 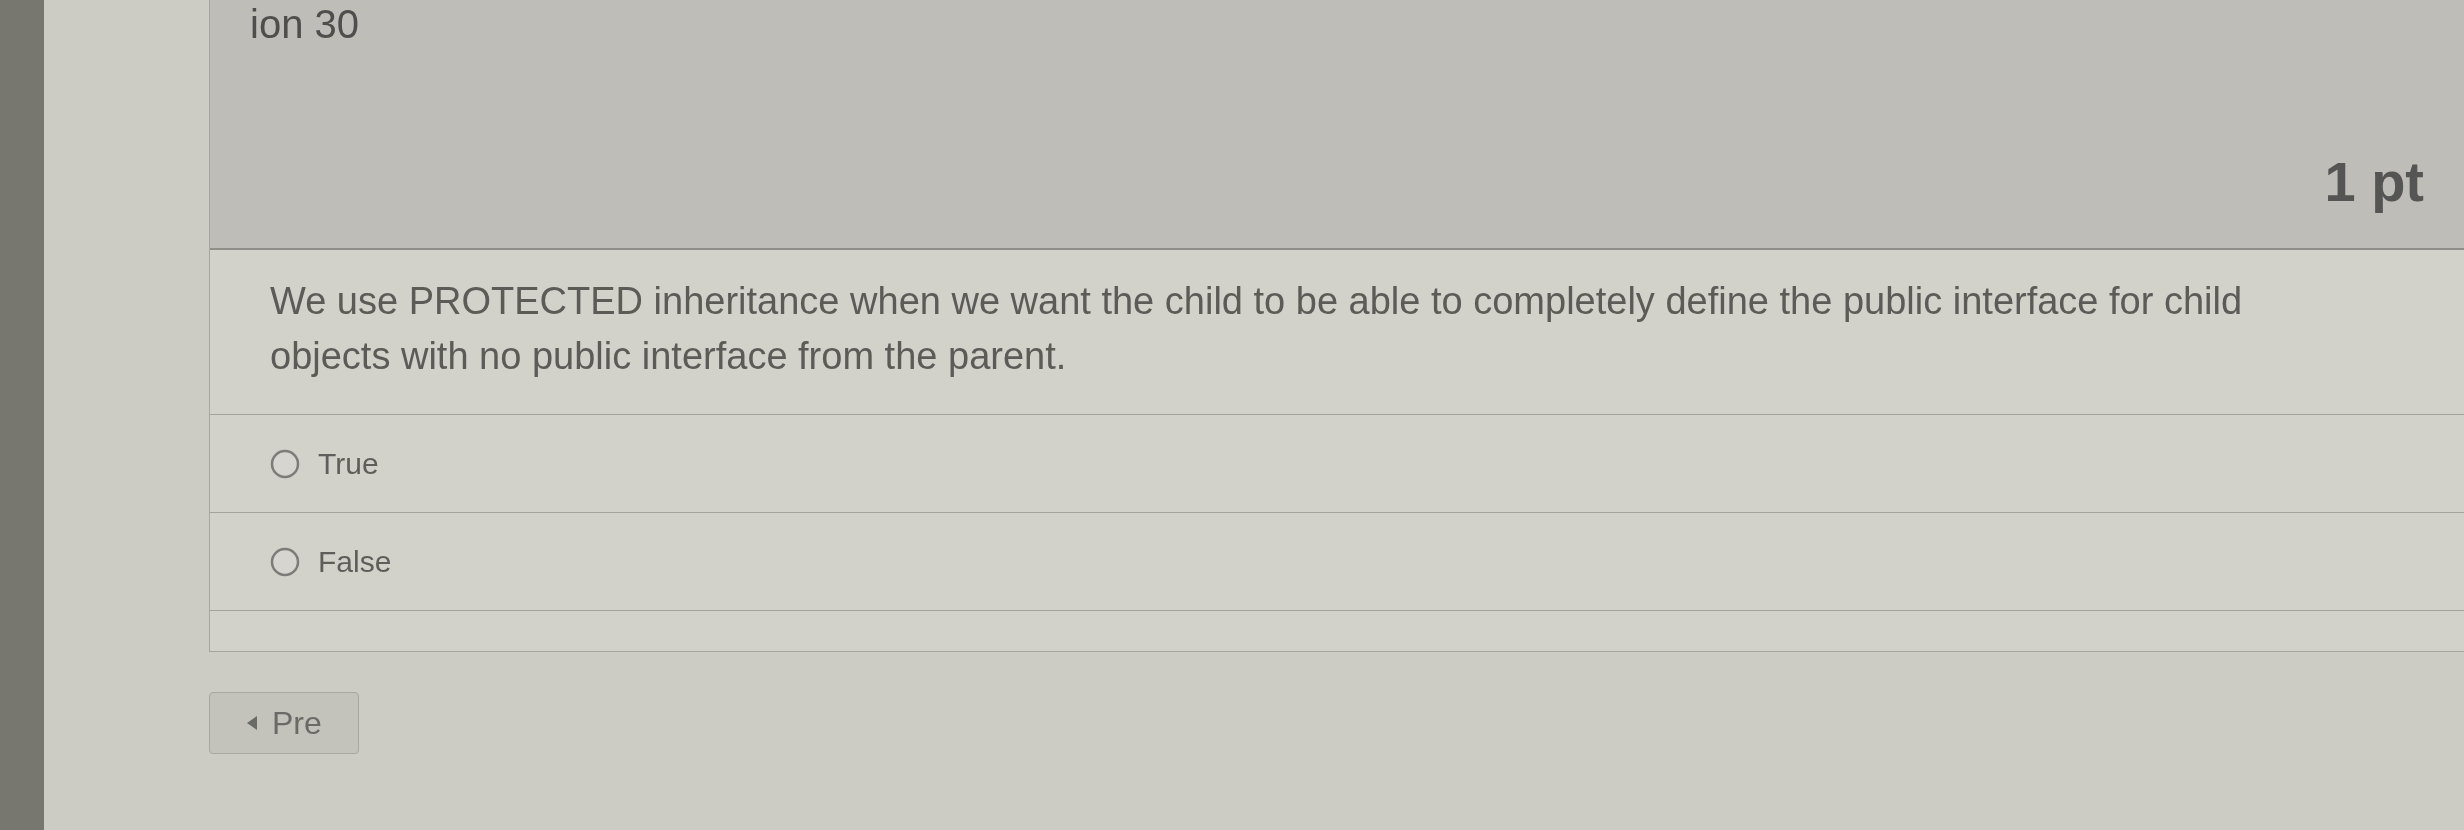 I want to click on caret-left-icon, so click(x=252, y=723).